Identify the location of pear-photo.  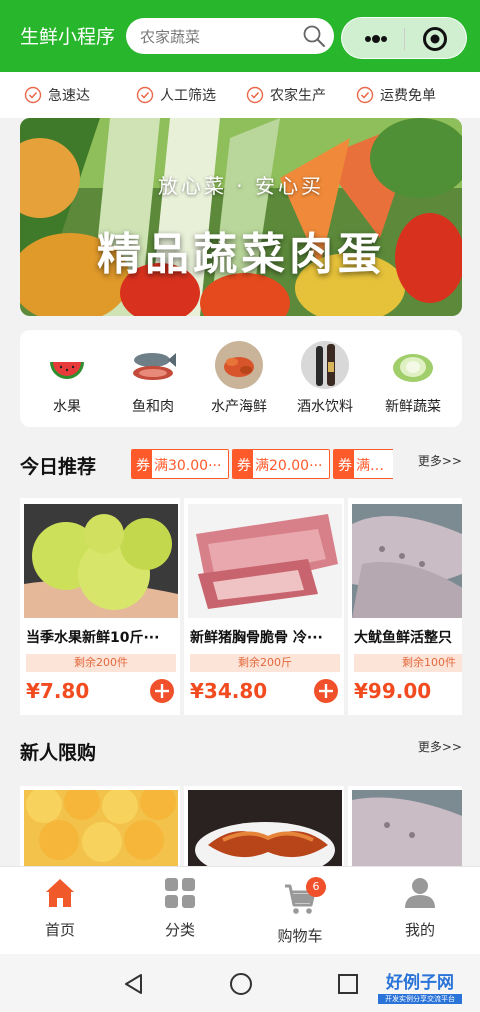
(101, 561).